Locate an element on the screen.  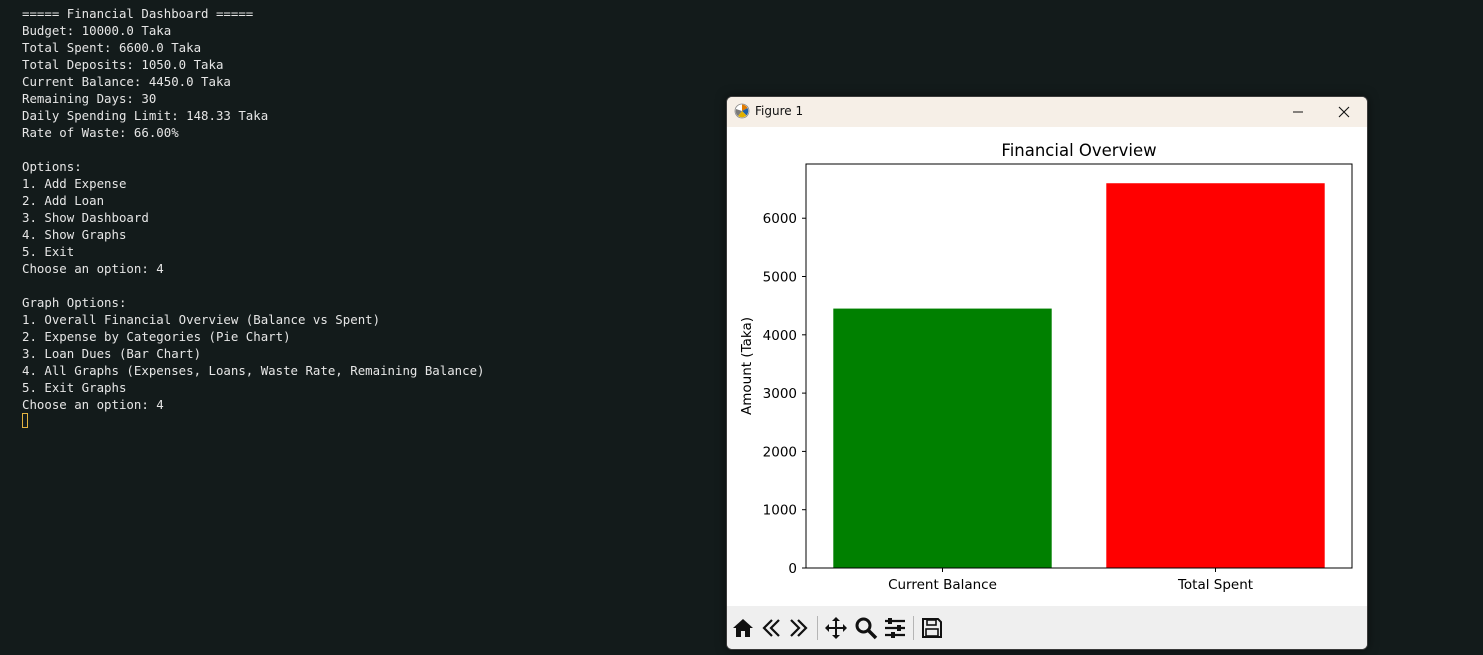
chart-title: Financial Overview is located at coordinates (1078, 150).